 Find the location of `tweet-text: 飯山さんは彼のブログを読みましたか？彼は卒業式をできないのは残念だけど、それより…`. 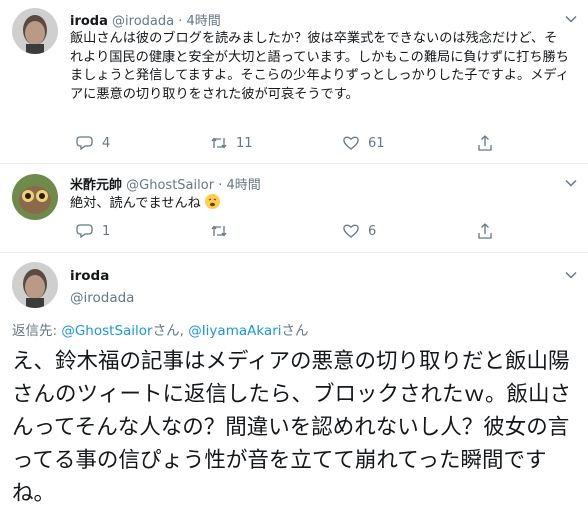

tweet-text: 飯山さんは彼のブログを読みましたか？彼は卒業式をできないのは残念だけど、それより… is located at coordinates (319, 66).